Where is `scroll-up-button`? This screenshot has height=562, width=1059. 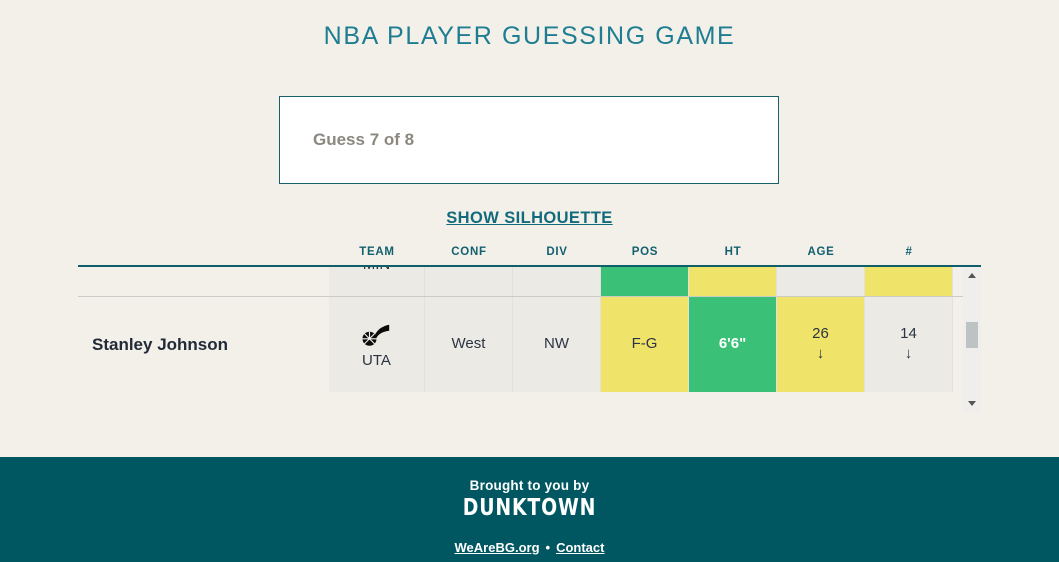 scroll-up-button is located at coordinates (972, 275).